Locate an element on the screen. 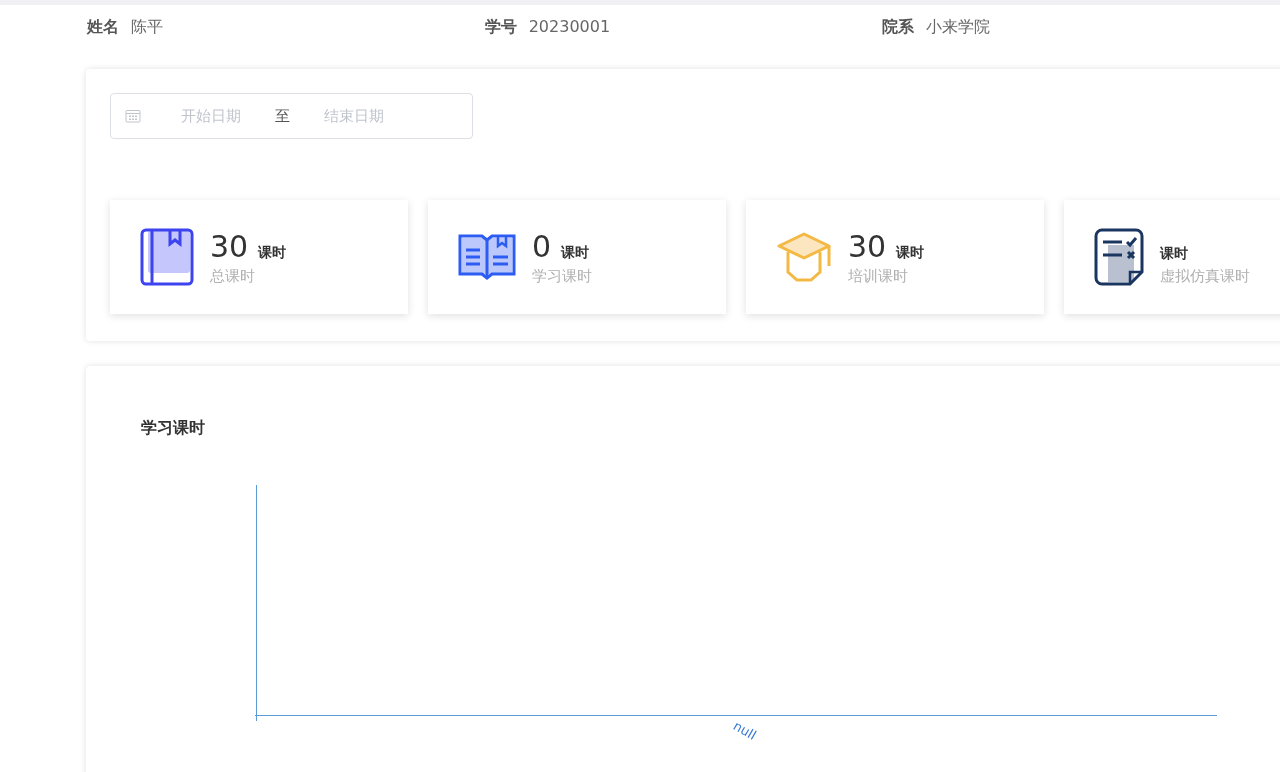 Image resolution: width=1280 pixels, height=772 pixels. graduation-cap-icon is located at coordinates (804, 257).